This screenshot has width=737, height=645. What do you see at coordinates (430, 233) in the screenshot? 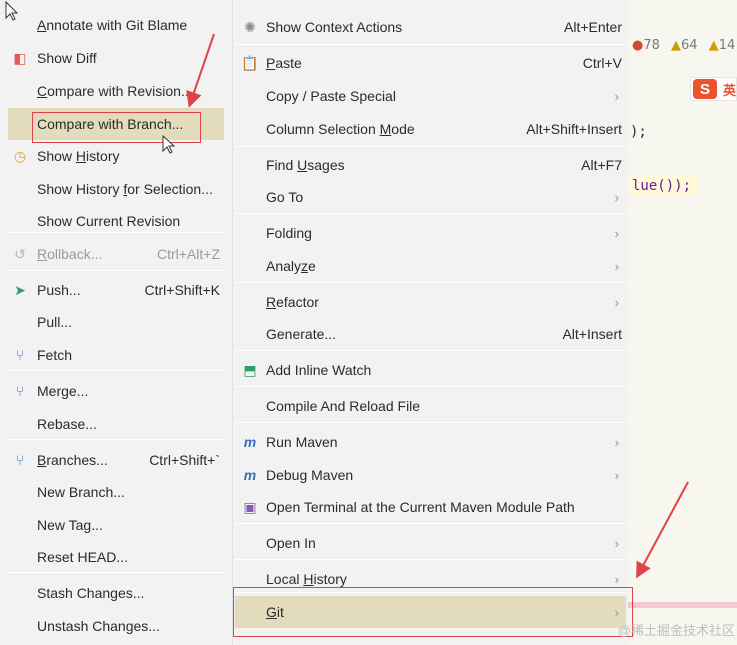
I see `menu-item-folding: Folding ›` at bounding box center [430, 233].